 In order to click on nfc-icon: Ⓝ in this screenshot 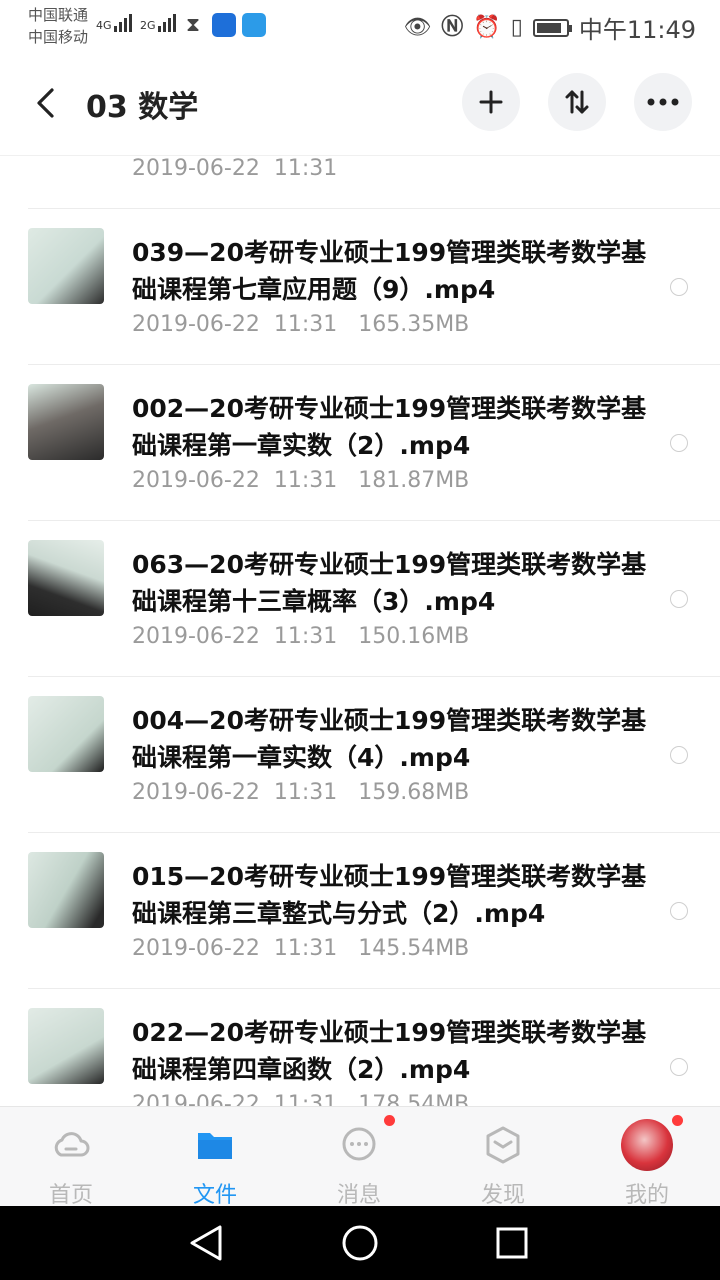, I will do `click(452, 27)`.